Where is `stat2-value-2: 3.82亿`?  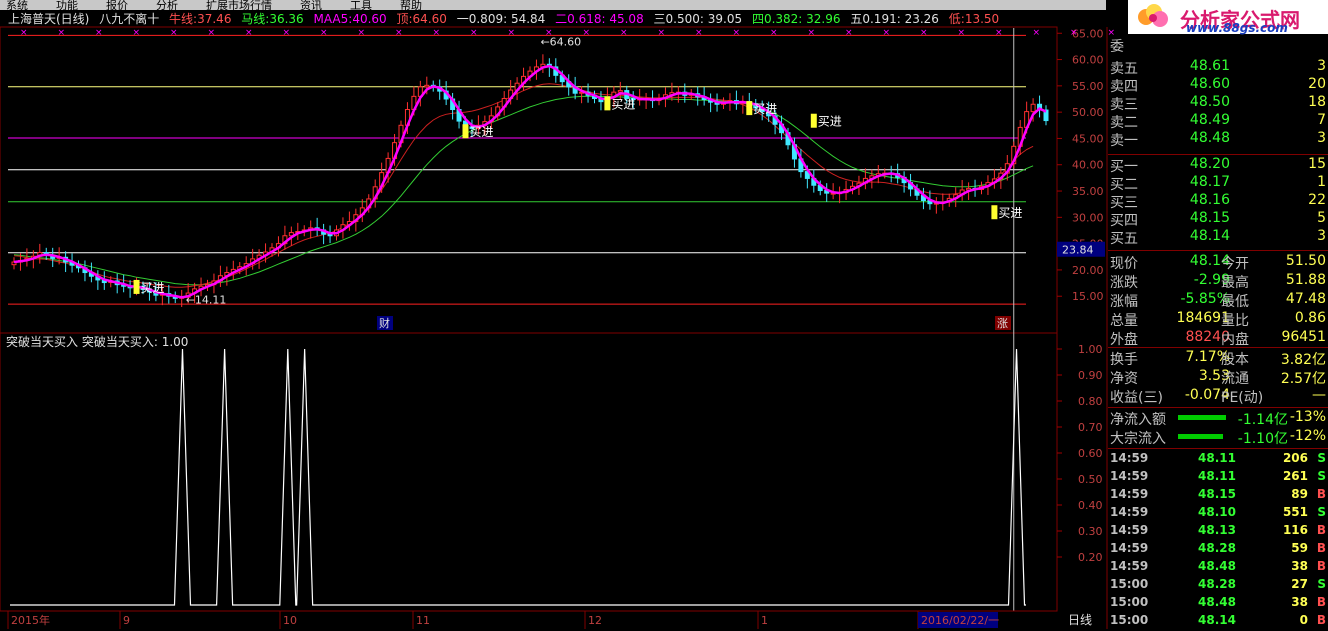
stat2-value-2: 3.82亿 is located at coordinates (1303, 360).